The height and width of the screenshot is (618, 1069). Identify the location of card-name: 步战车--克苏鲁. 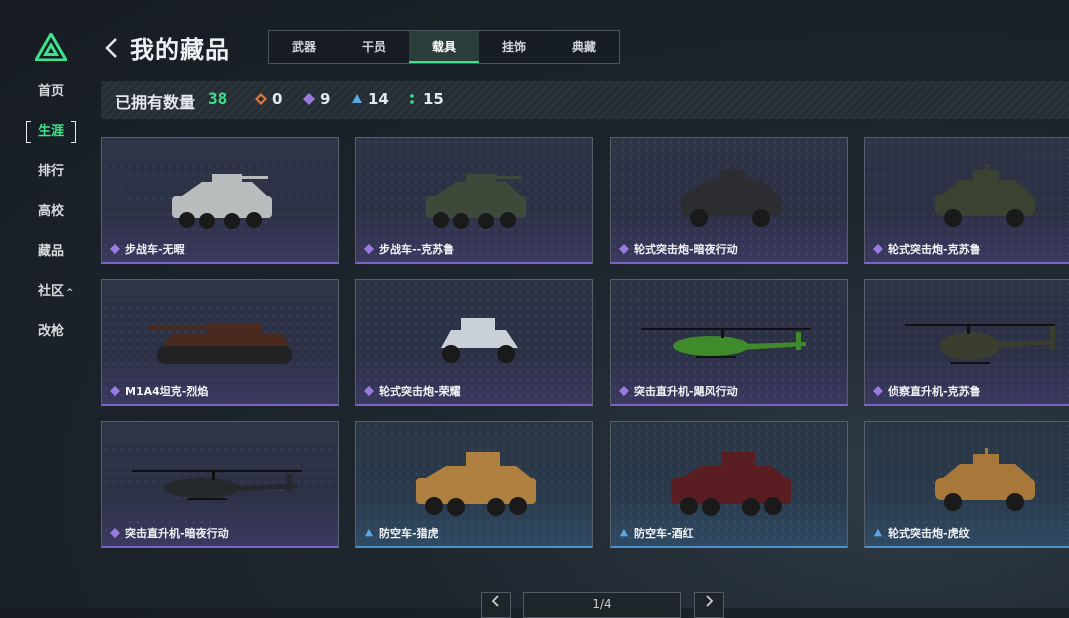
(417, 249).